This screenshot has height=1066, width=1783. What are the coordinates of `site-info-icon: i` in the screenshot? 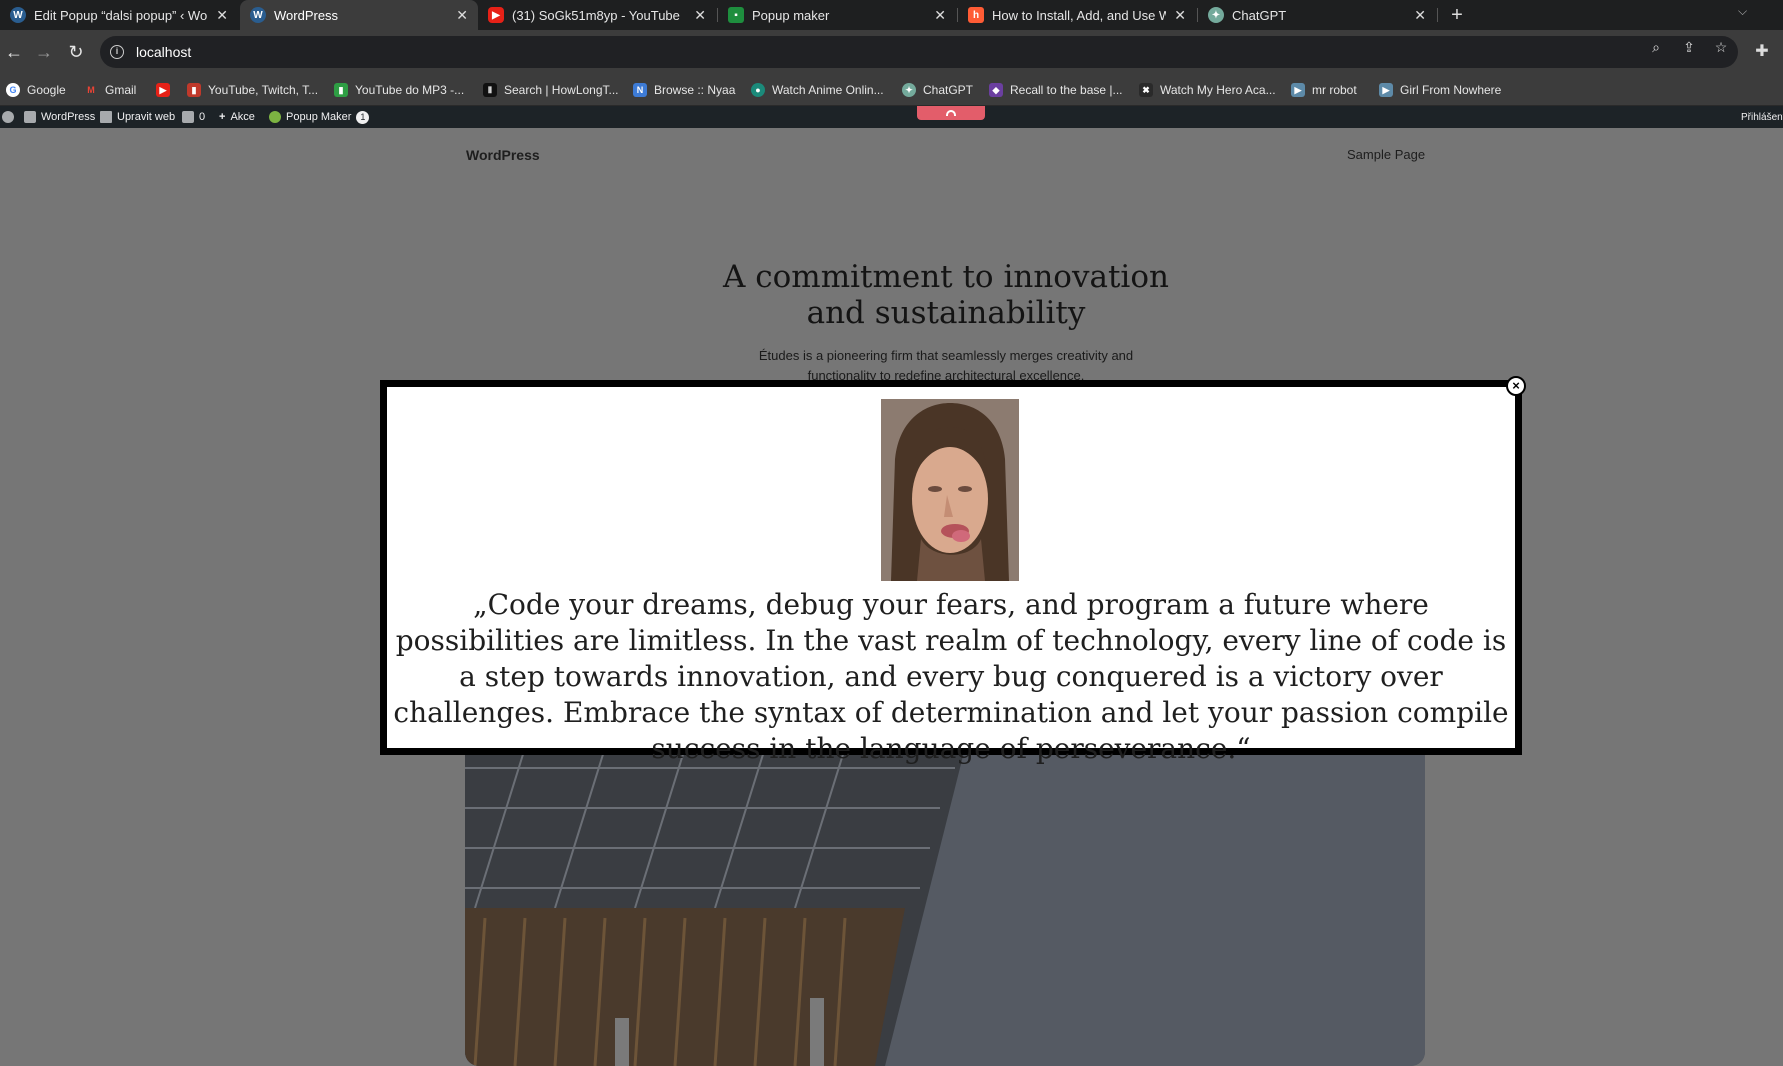 It's located at (117, 52).